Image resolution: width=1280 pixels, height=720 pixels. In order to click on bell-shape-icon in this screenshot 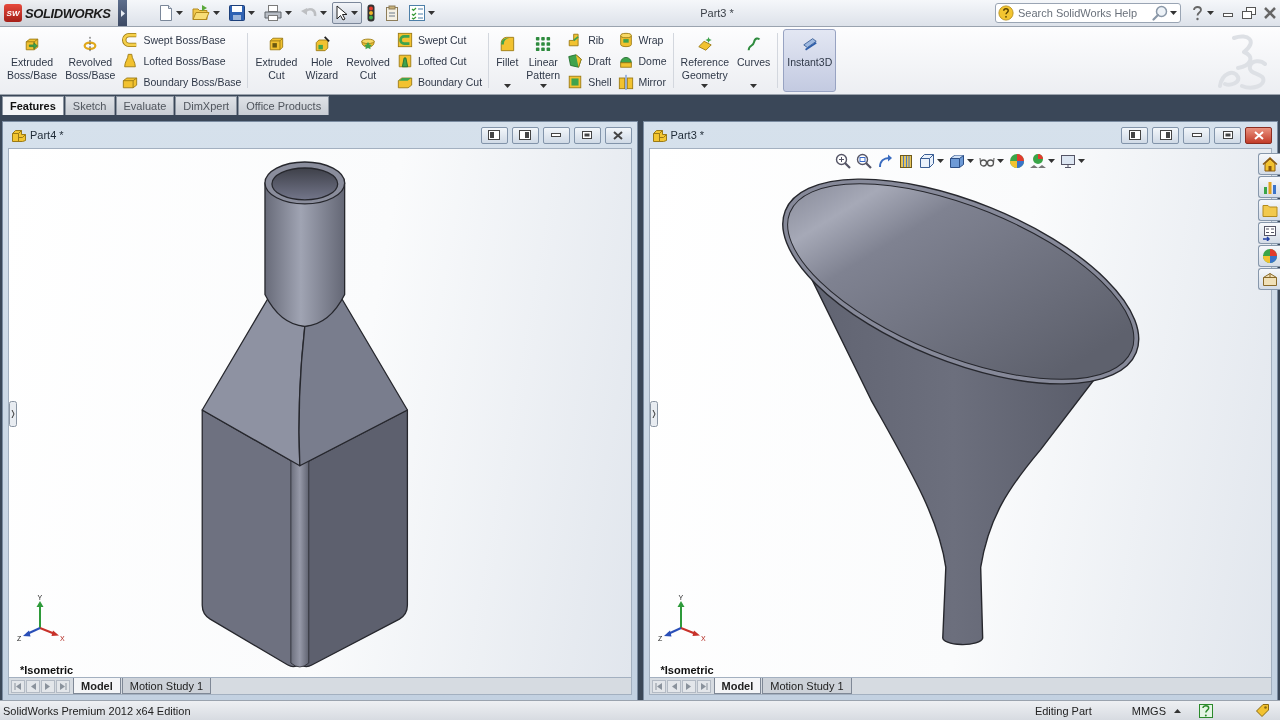, I will do `click(130, 60)`.